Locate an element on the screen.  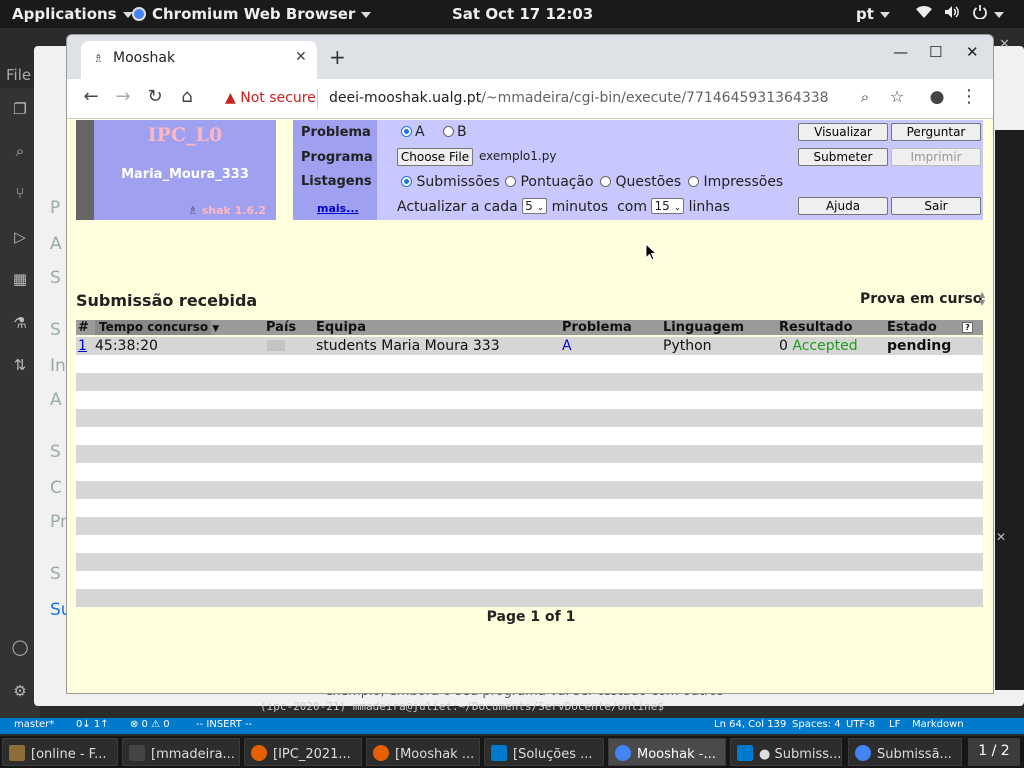
row-problem-link: A is located at coordinates (567, 346).